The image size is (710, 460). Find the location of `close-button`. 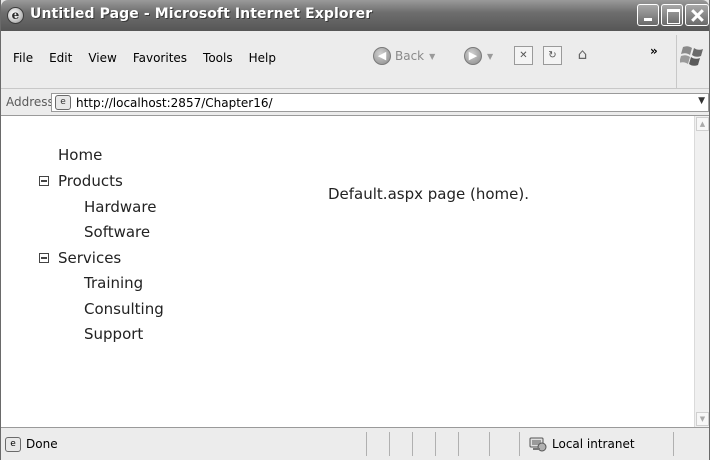

close-button is located at coordinates (697, 15).